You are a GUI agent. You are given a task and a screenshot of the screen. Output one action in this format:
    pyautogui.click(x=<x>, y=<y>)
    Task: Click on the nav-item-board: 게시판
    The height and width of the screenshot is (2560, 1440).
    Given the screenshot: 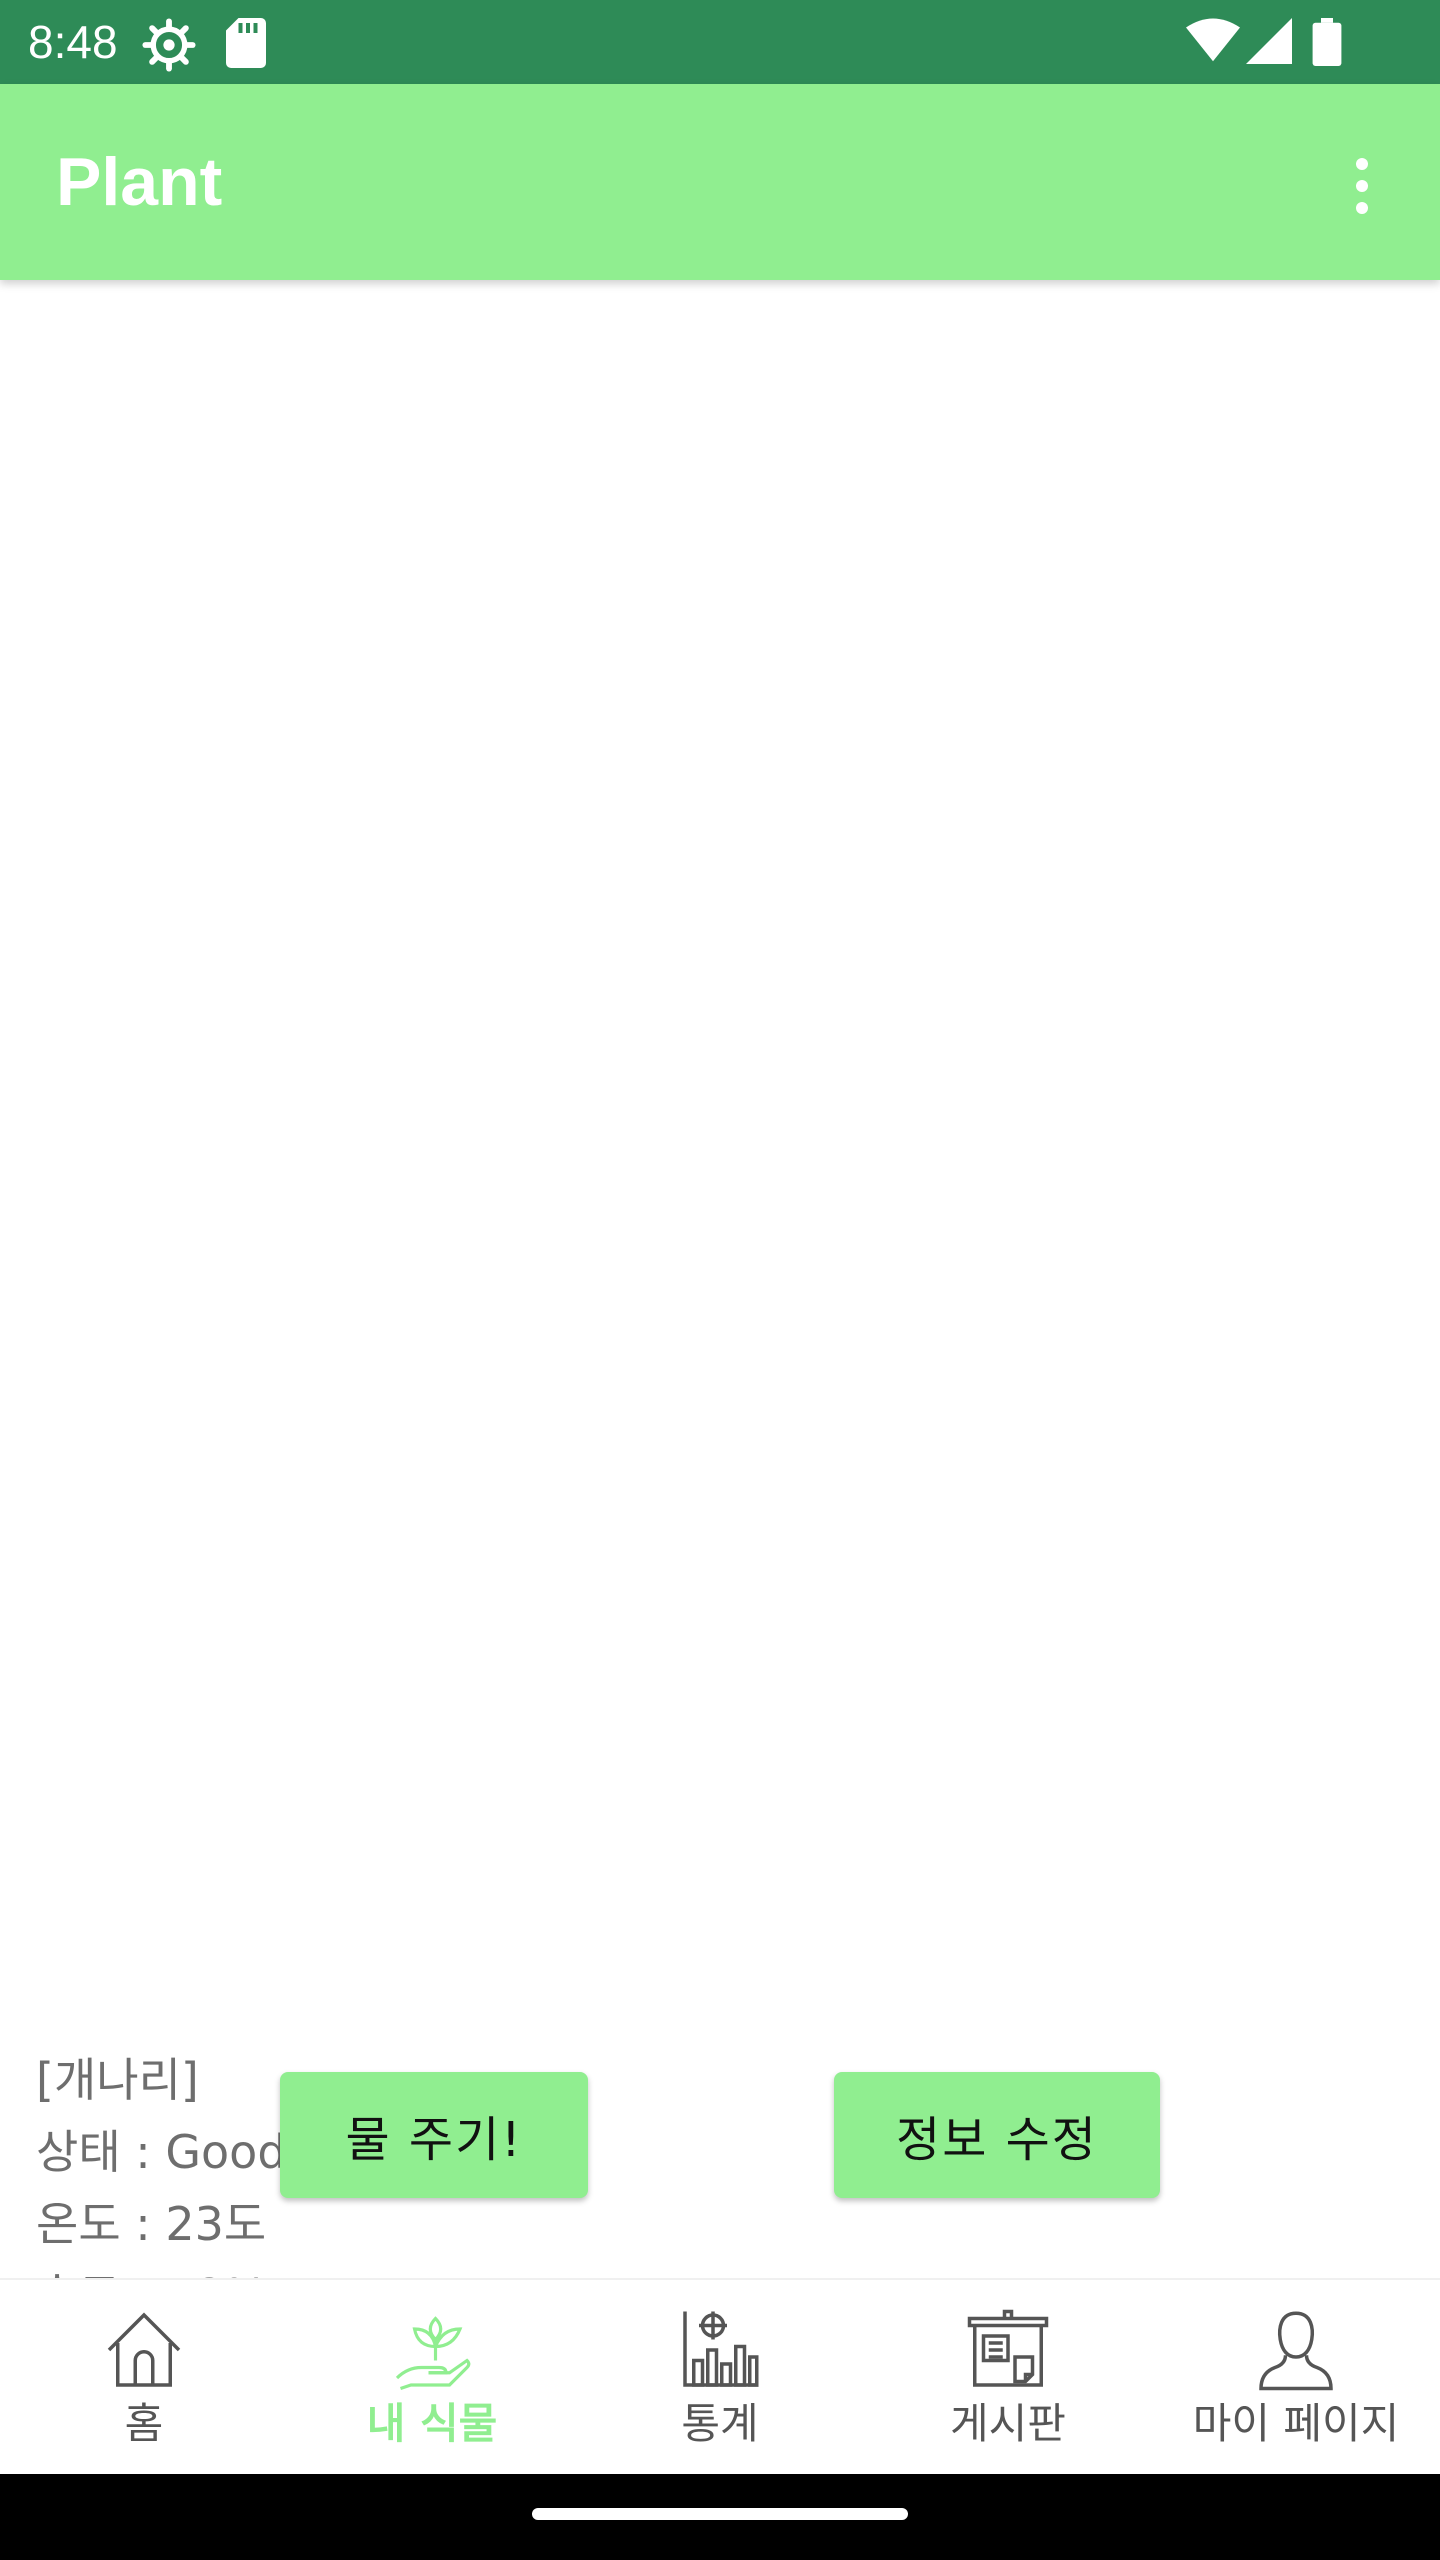 What is the action you would take?
    pyautogui.click(x=1008, y=2378)
    